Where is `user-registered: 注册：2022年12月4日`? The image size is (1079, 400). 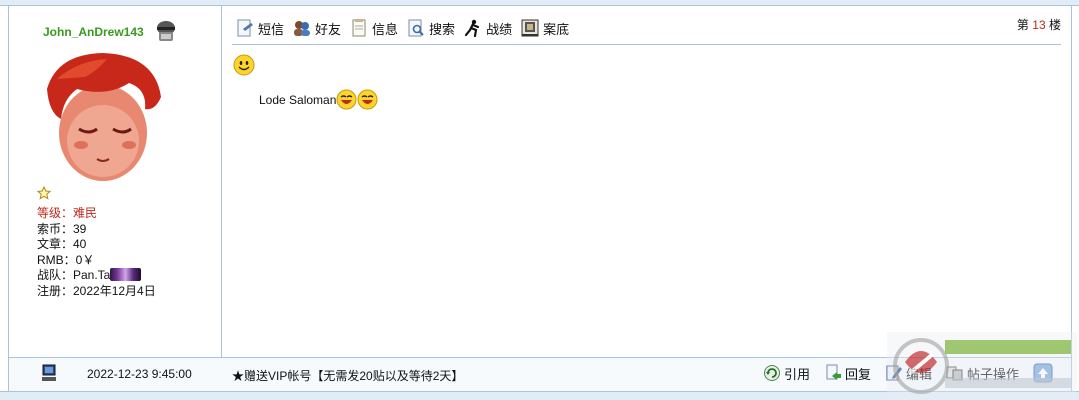
user-registered: 注册：2022年12月4日 is located at coordinates (96, 290).